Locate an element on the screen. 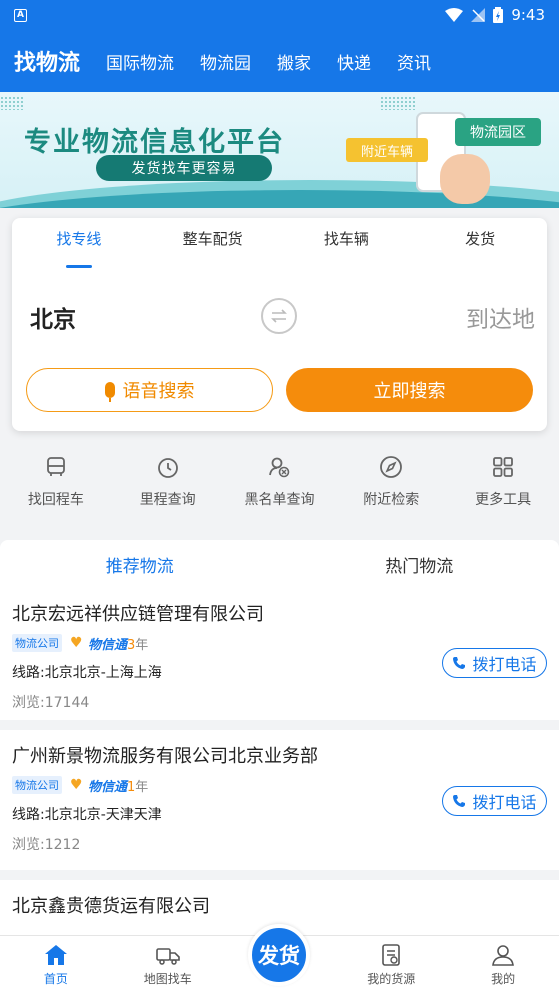  home-icon is located at coordinates (55, 955).